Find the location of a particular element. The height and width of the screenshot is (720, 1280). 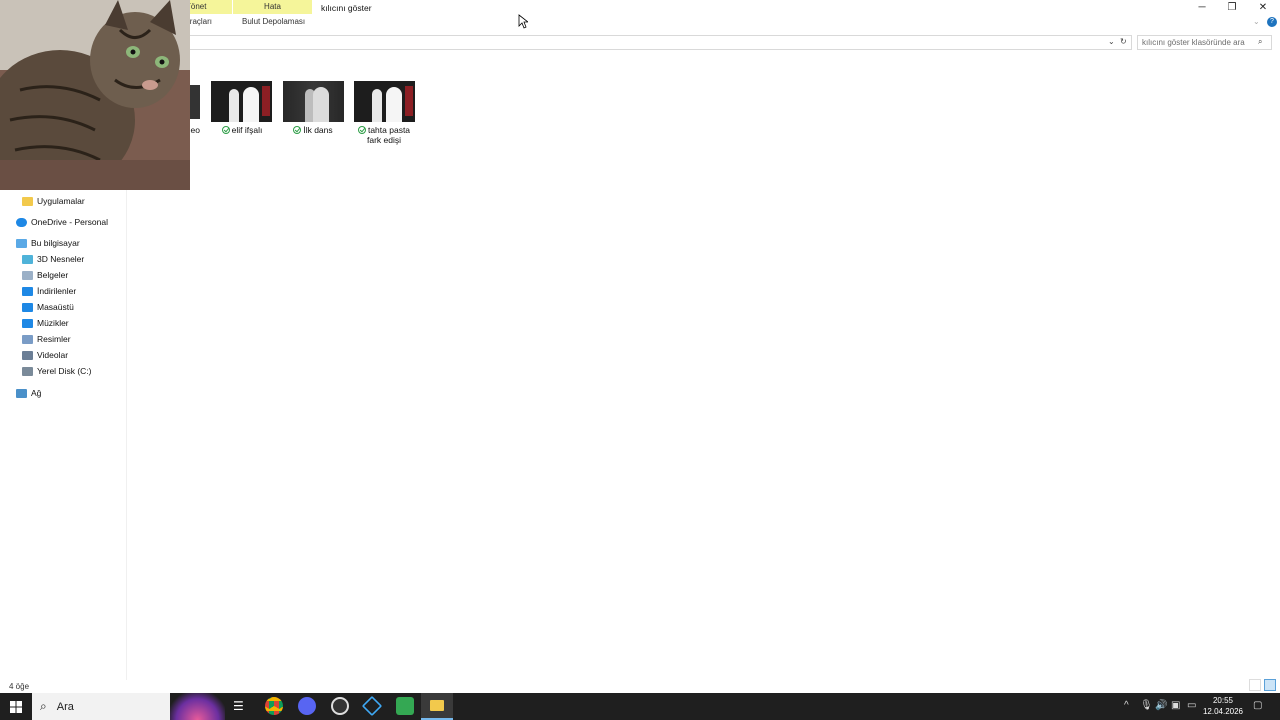

network-icon is located at coordinates (21, 393).